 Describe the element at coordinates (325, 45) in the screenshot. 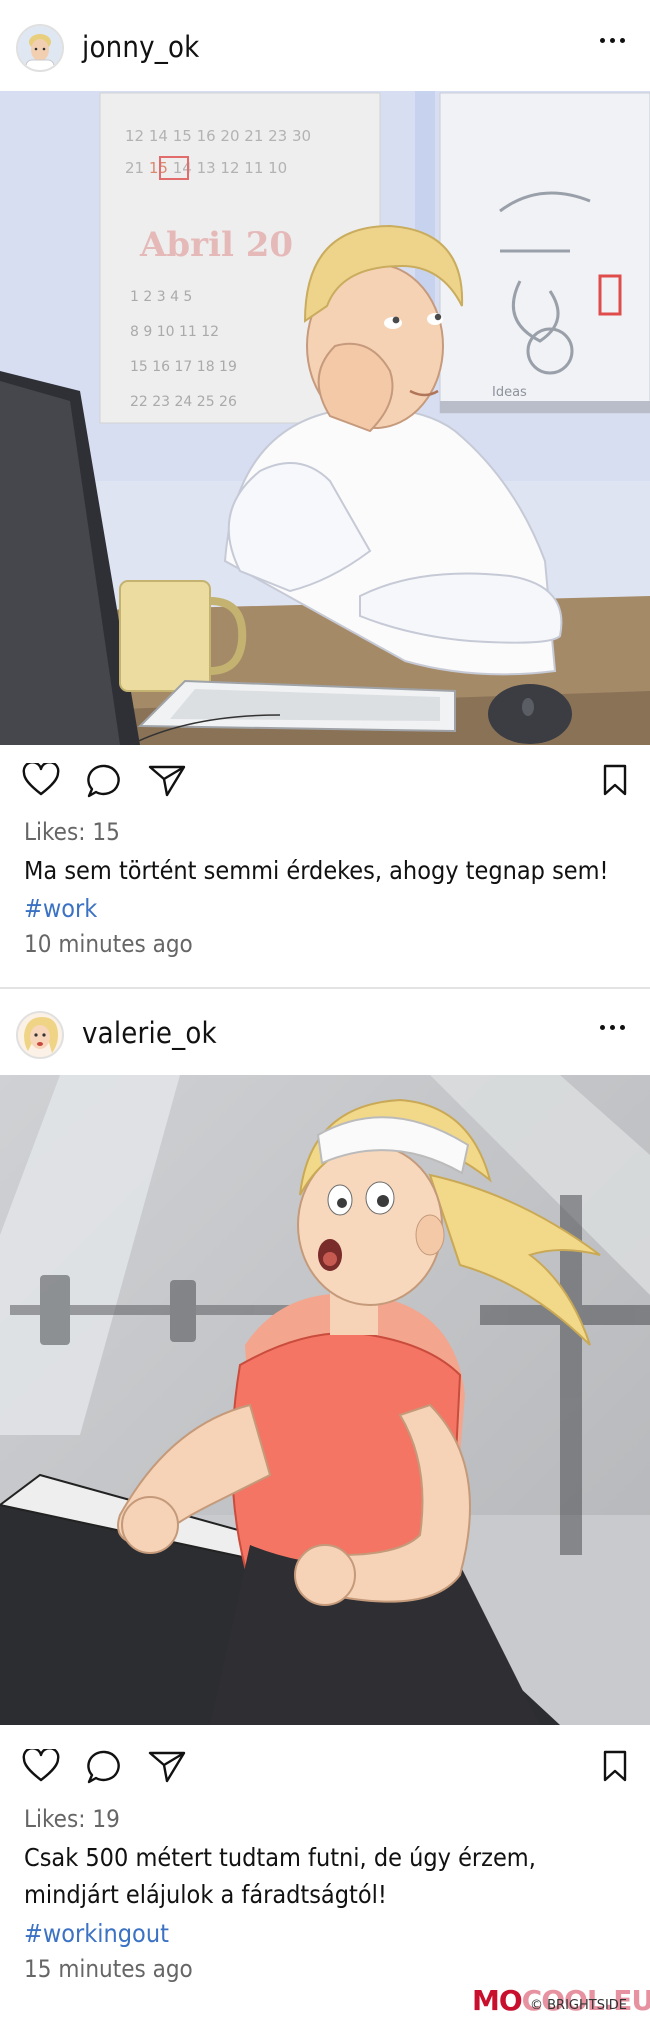

I see `post-header: jonny_ok` at that location.